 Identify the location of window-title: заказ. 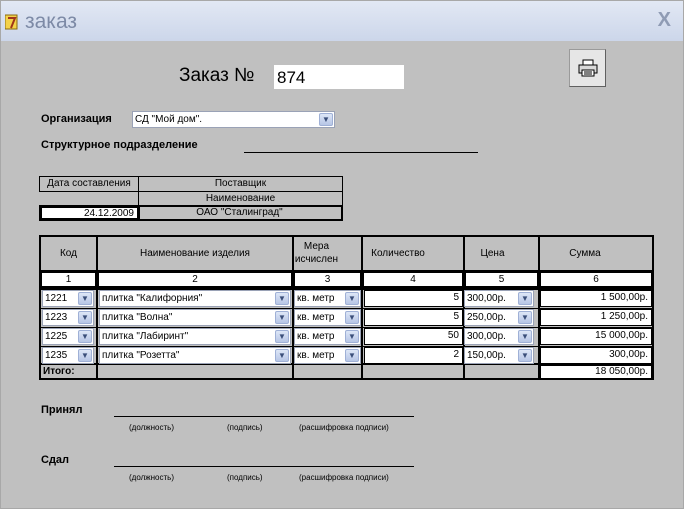
(51, 21).